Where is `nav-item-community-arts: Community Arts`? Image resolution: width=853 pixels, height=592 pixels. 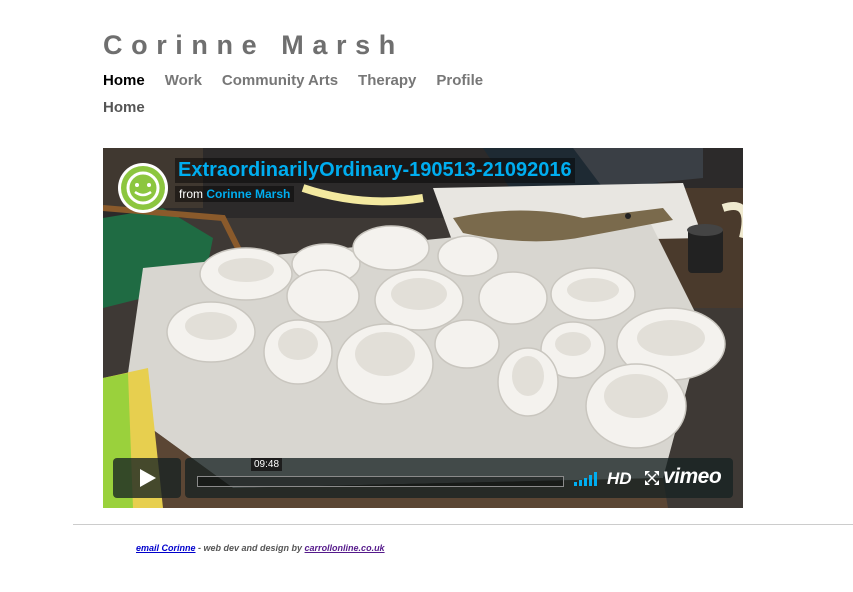
nav-item-community-arts: Community Arts is located at coordinates (280, 80).